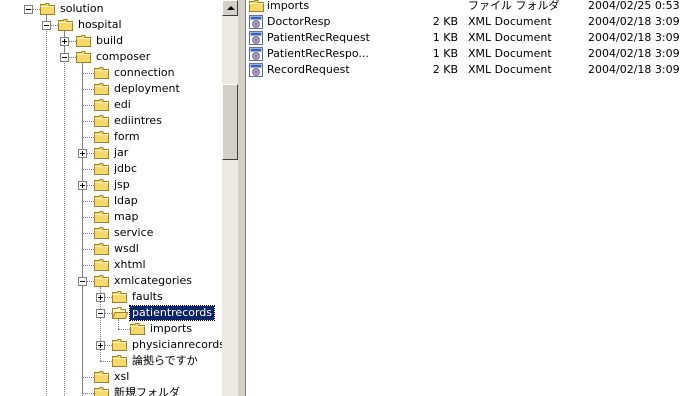  Describe the element at coordinates (111, 169) in the screenshot. I see `tree-node: jdbc` at that location.